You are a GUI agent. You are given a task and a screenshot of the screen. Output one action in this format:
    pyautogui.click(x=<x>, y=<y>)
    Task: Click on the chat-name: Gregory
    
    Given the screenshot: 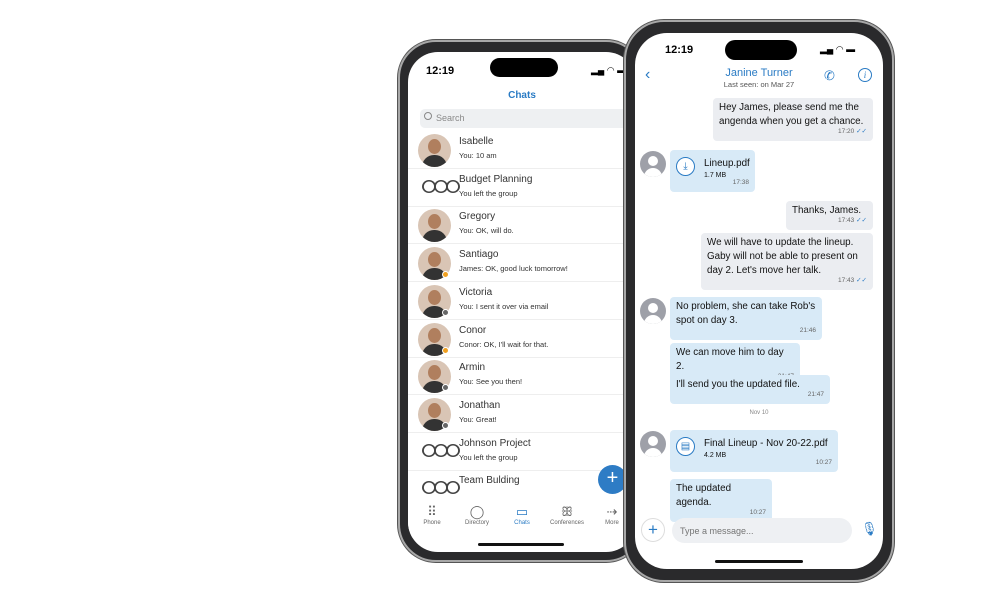 What is the action you would take?
    pyautogui.click(x=477, y=217)
    